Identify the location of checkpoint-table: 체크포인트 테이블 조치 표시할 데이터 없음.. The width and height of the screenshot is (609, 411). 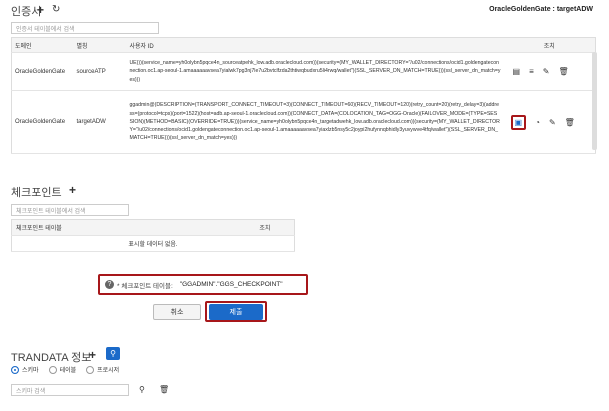
(153, 235).